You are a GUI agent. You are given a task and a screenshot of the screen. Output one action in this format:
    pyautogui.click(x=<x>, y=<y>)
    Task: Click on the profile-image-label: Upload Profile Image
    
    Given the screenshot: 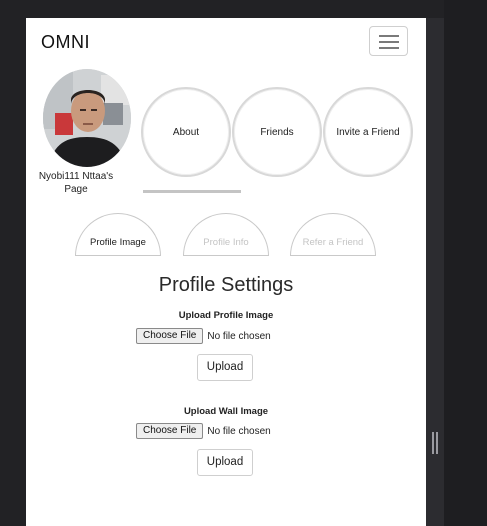 What is the action you would take?
    pyautogui.click(x=226, y=315)
    